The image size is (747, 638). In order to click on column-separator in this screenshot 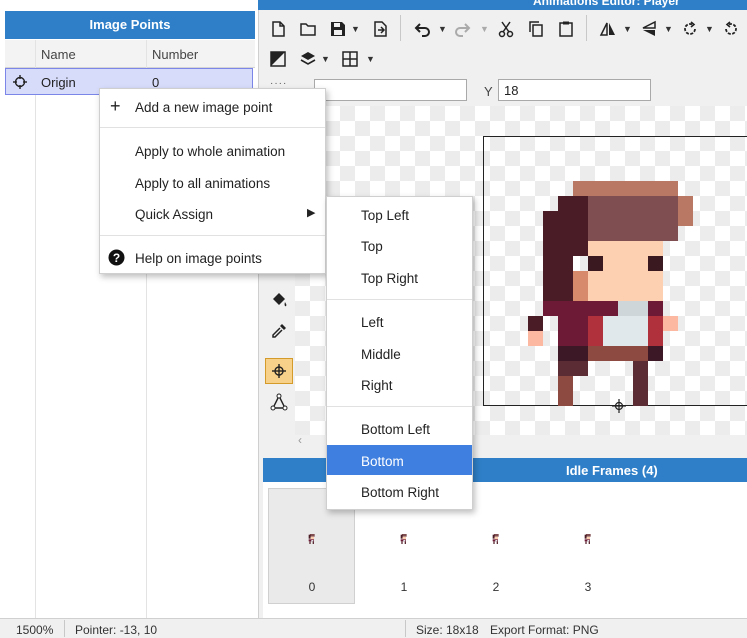, I will do `click(35, 329)`.